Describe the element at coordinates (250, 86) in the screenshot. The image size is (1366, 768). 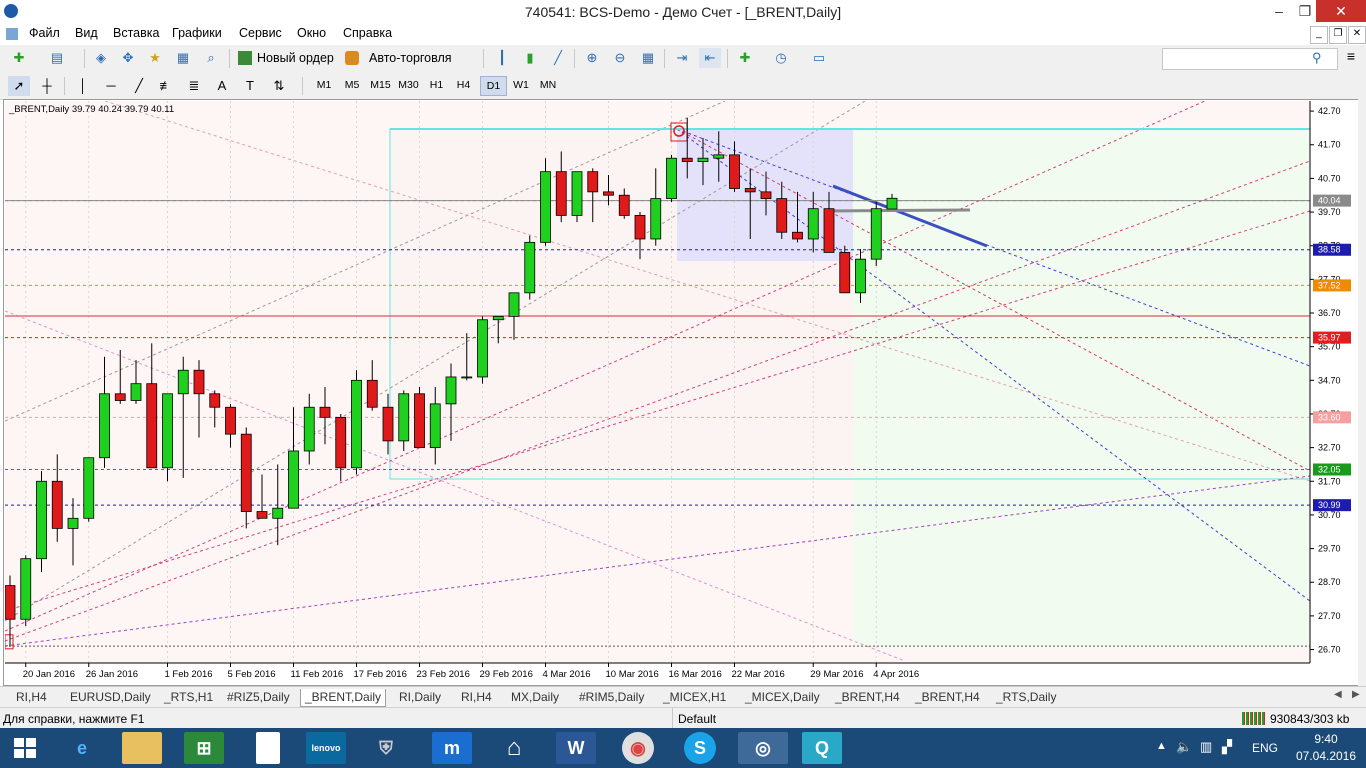
I see `text-label-icon: T` at that location.